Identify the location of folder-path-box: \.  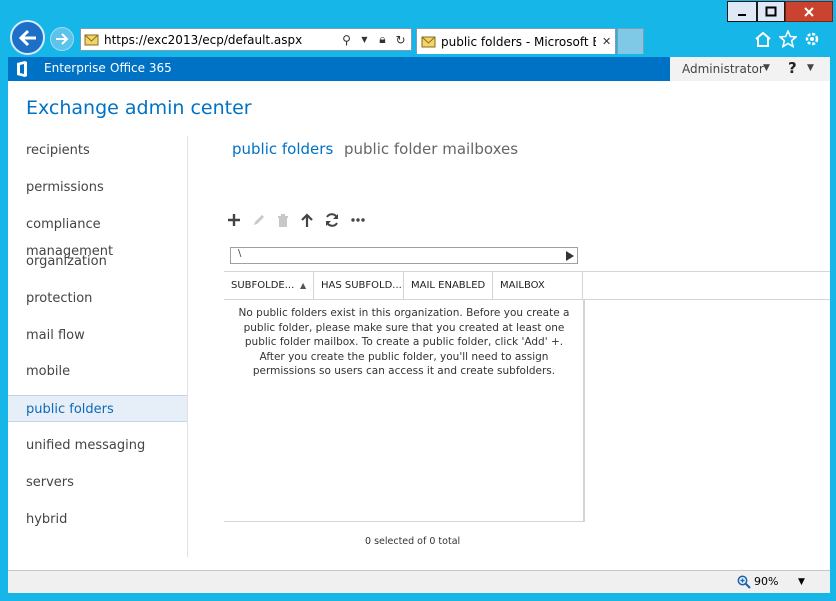
(404, 255).